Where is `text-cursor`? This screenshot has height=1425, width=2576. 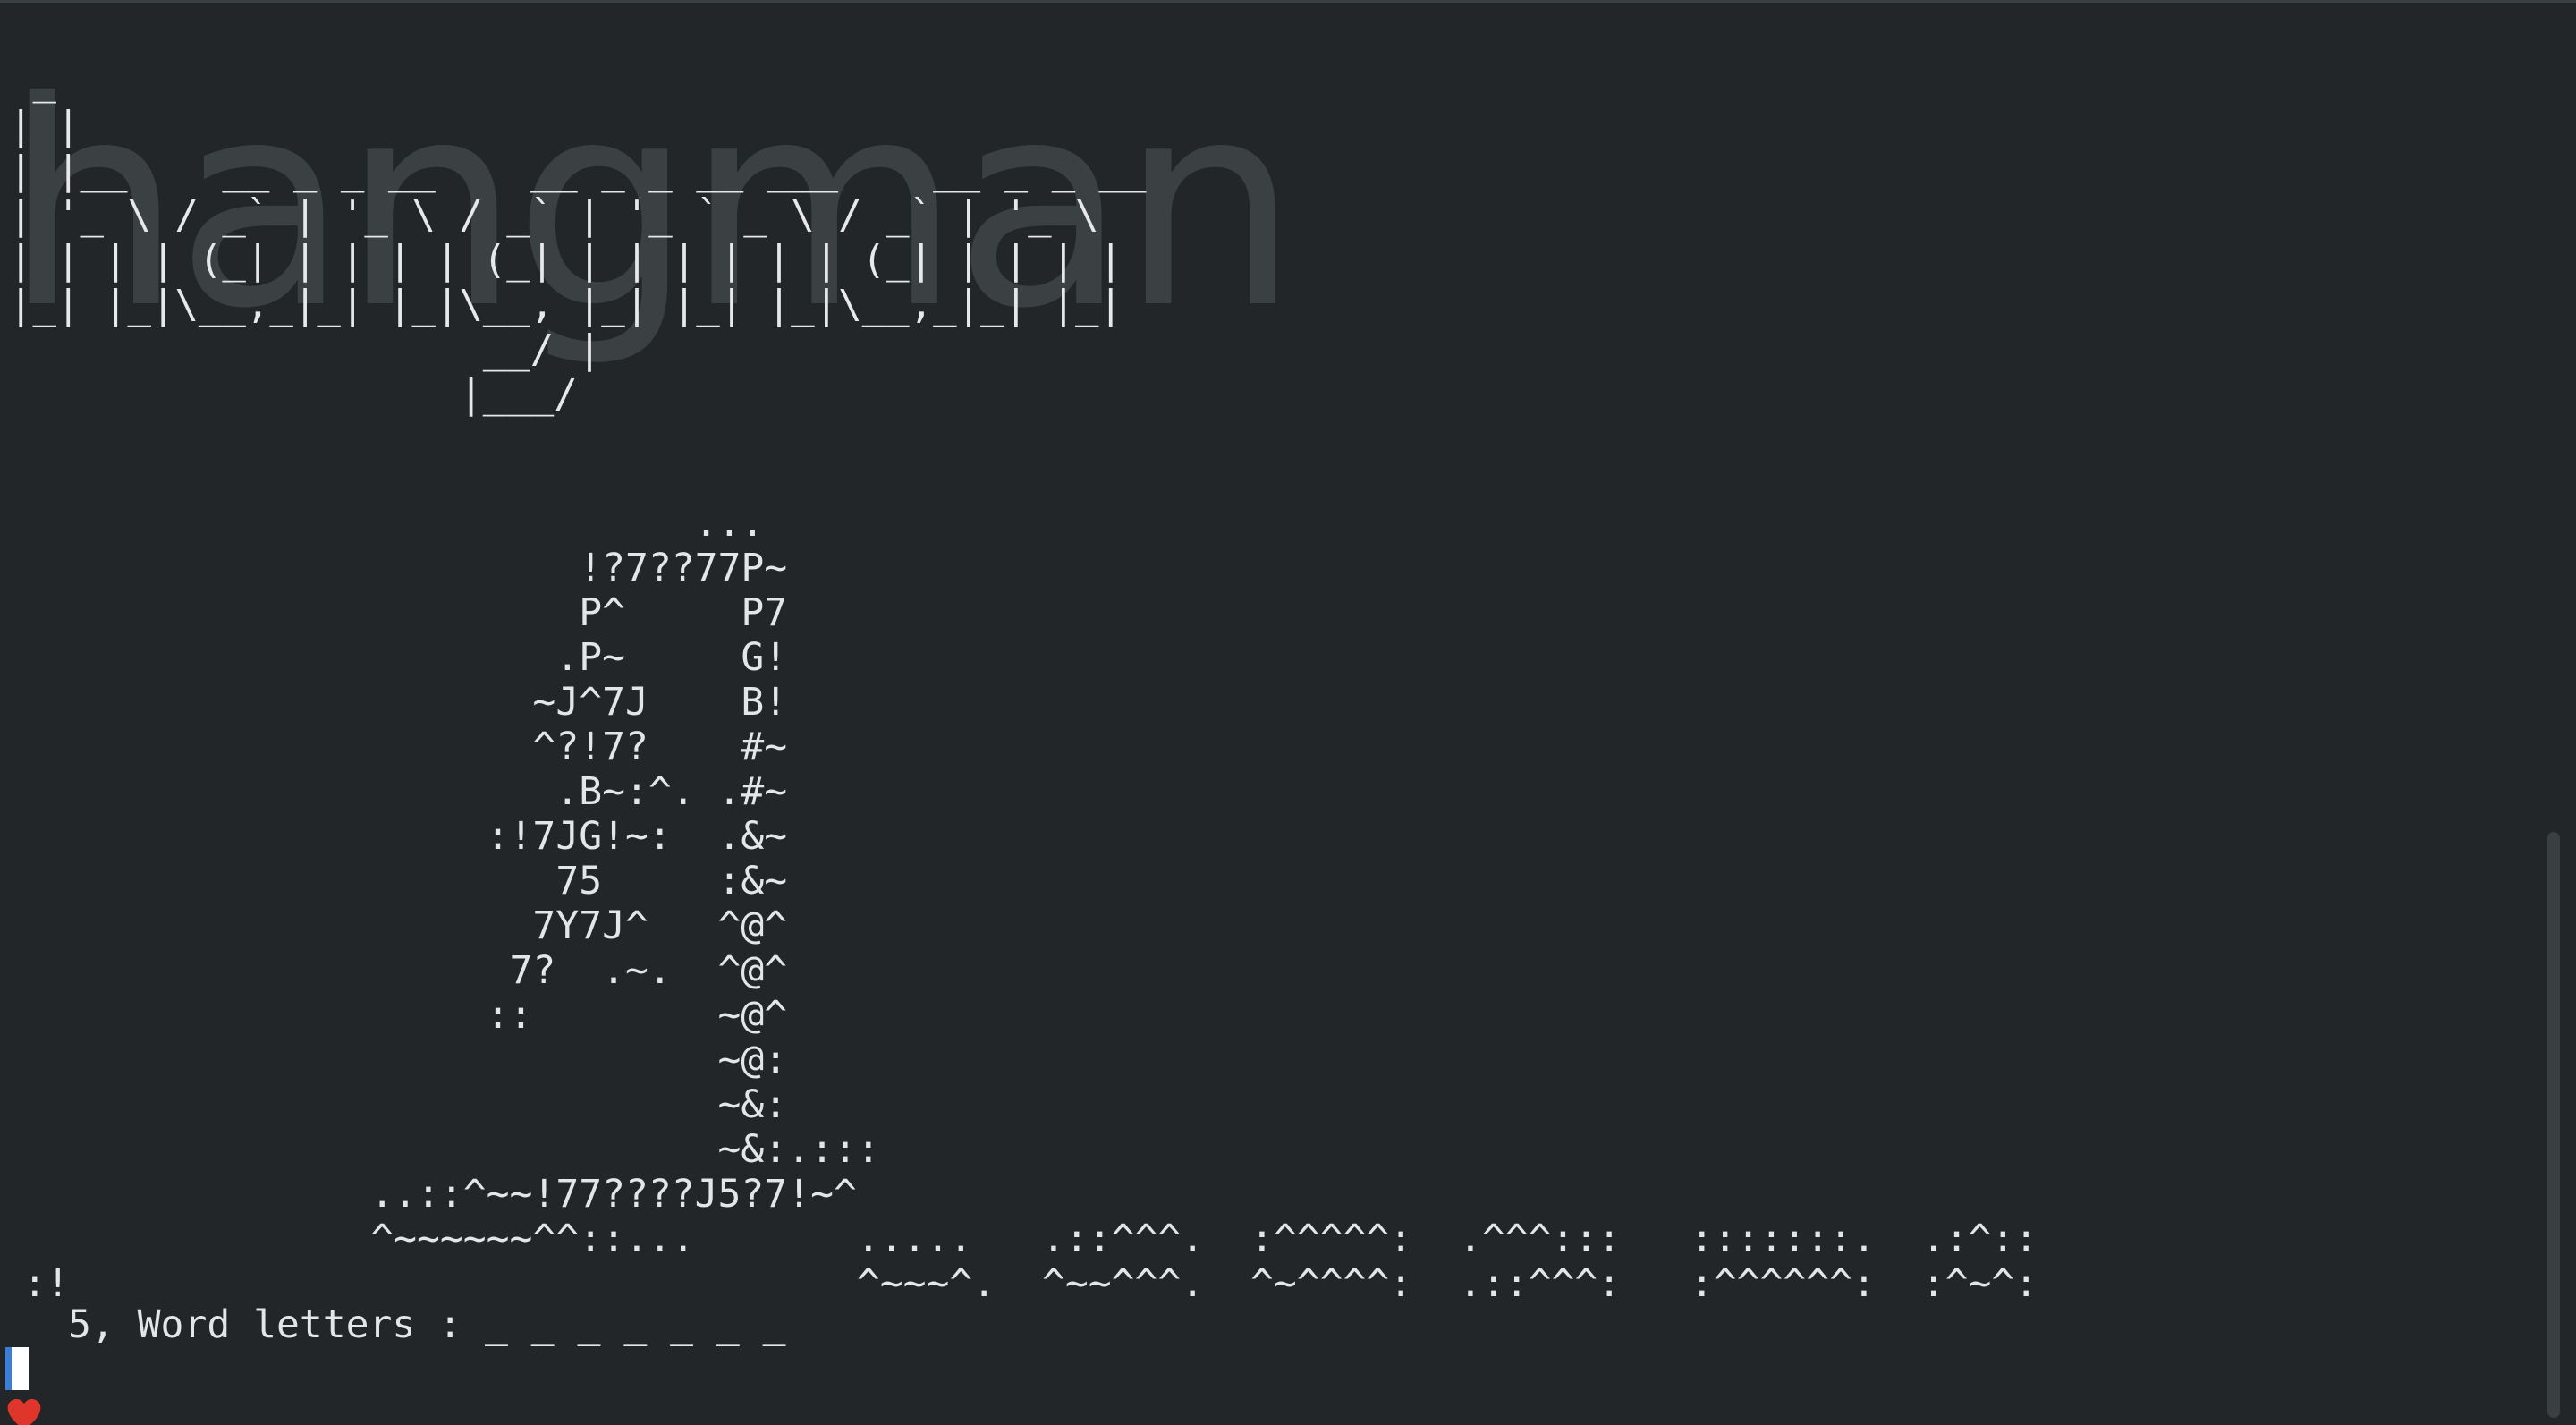
text-cursor is located at coordinates (17, 1368).